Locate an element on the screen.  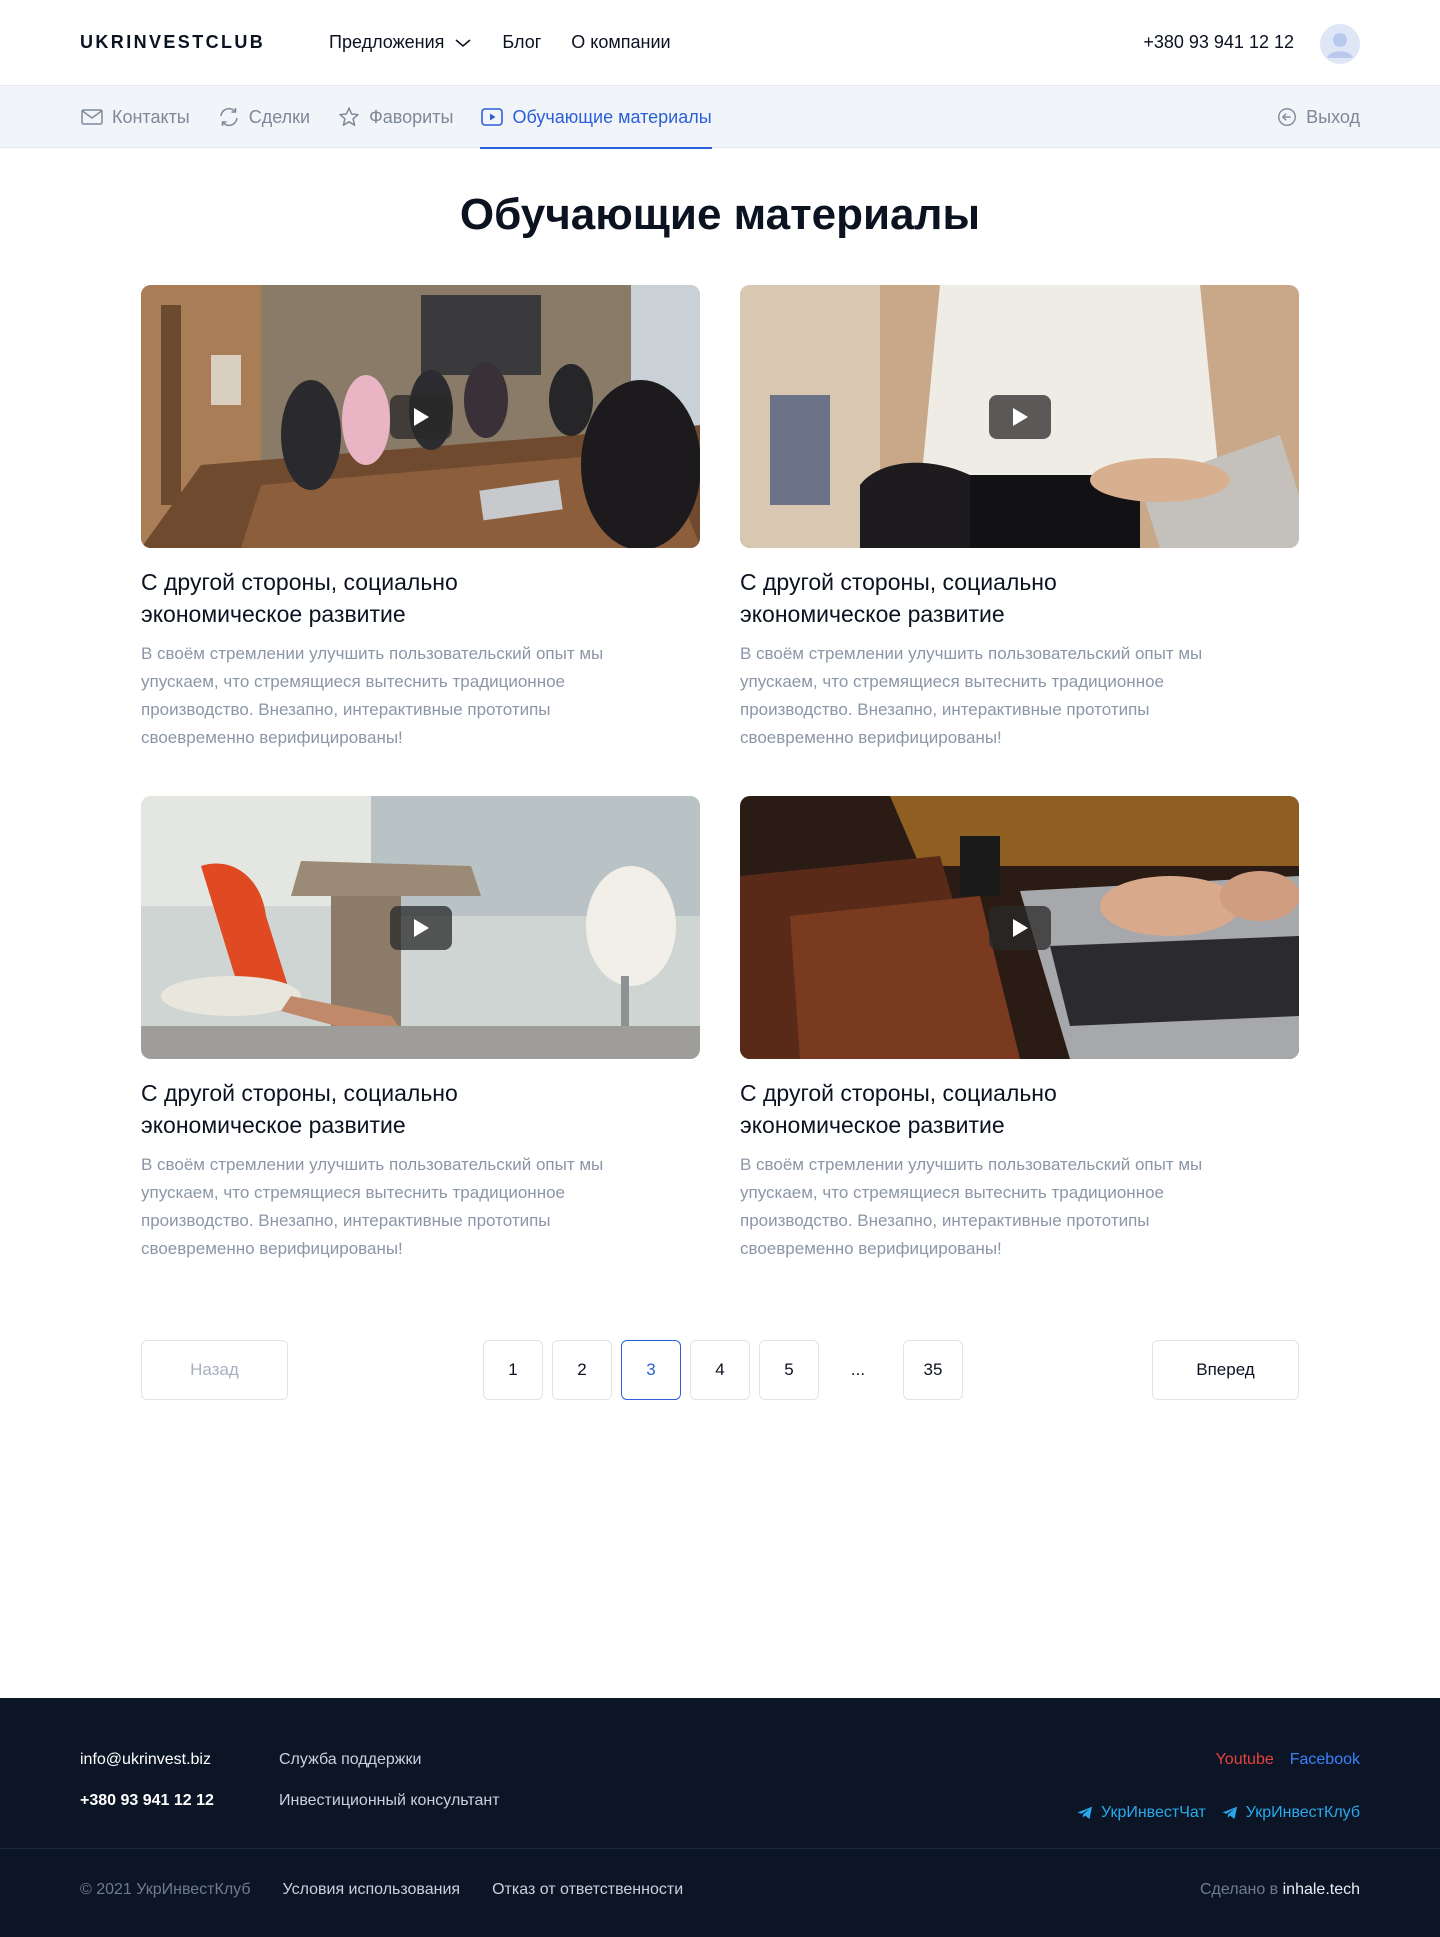
user-avatar-icon is located at coordinates (1340, 44).